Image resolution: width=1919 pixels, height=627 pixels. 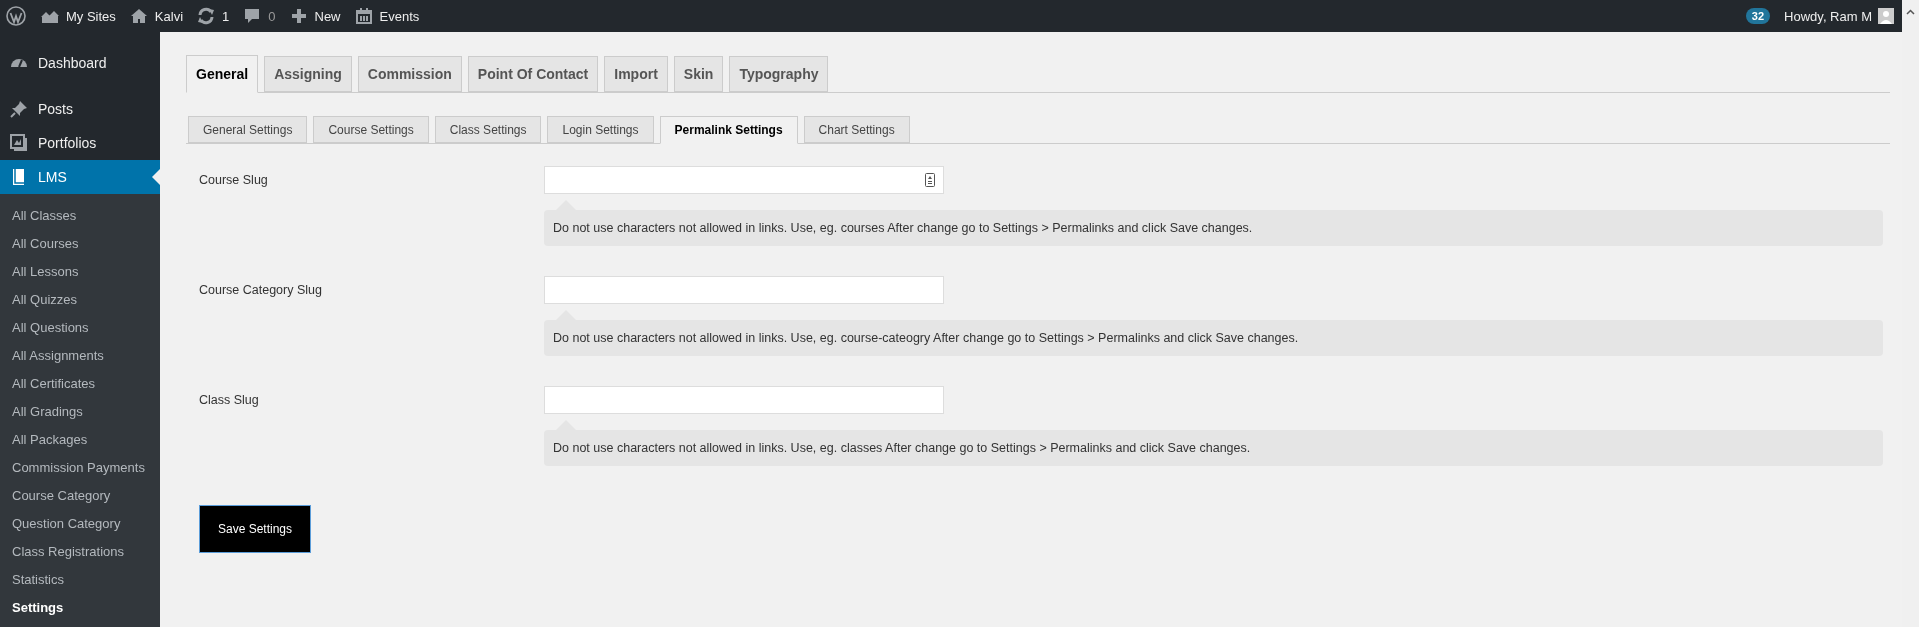 What do you see at coordinates (80, 215) in the screenshot?
I see `submenu-item: All Classes` at bounding box center [80, 215].